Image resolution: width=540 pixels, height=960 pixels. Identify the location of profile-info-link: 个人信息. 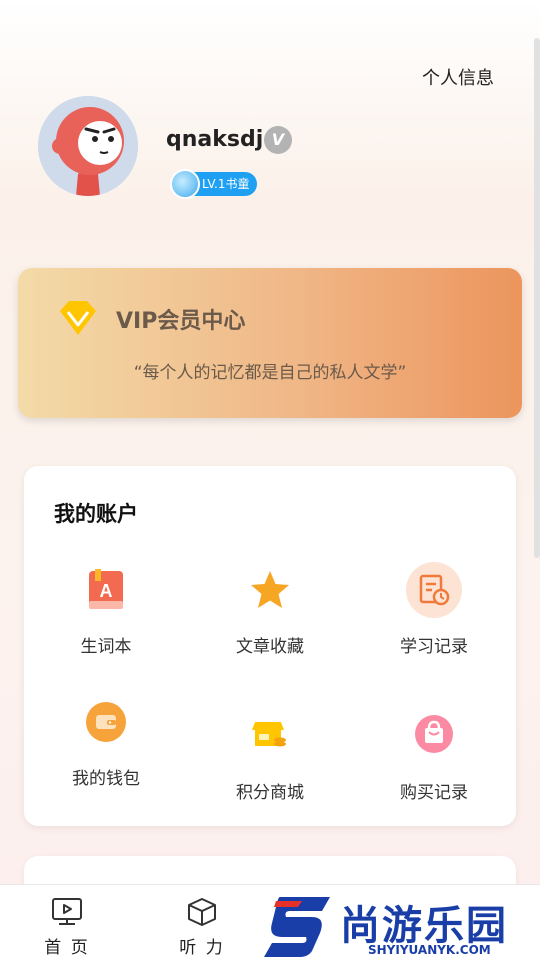
(458, 77).